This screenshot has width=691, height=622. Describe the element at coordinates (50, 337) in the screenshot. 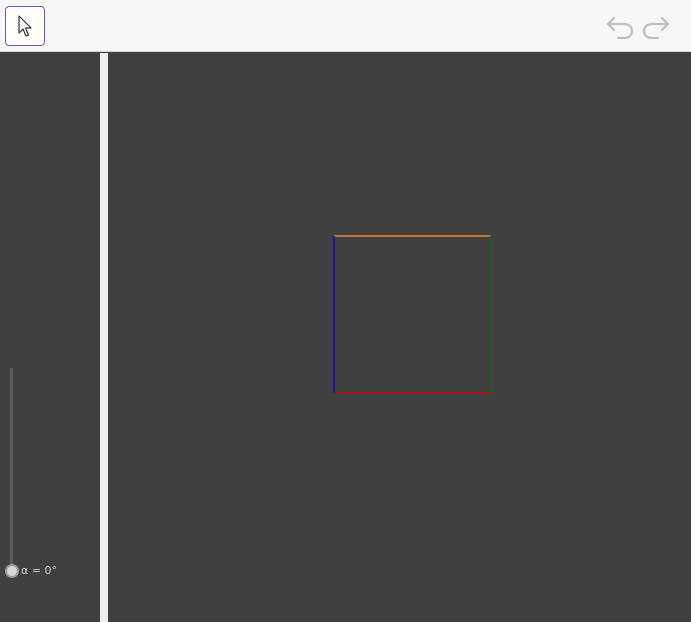

I see `algebra-panel` at that location.